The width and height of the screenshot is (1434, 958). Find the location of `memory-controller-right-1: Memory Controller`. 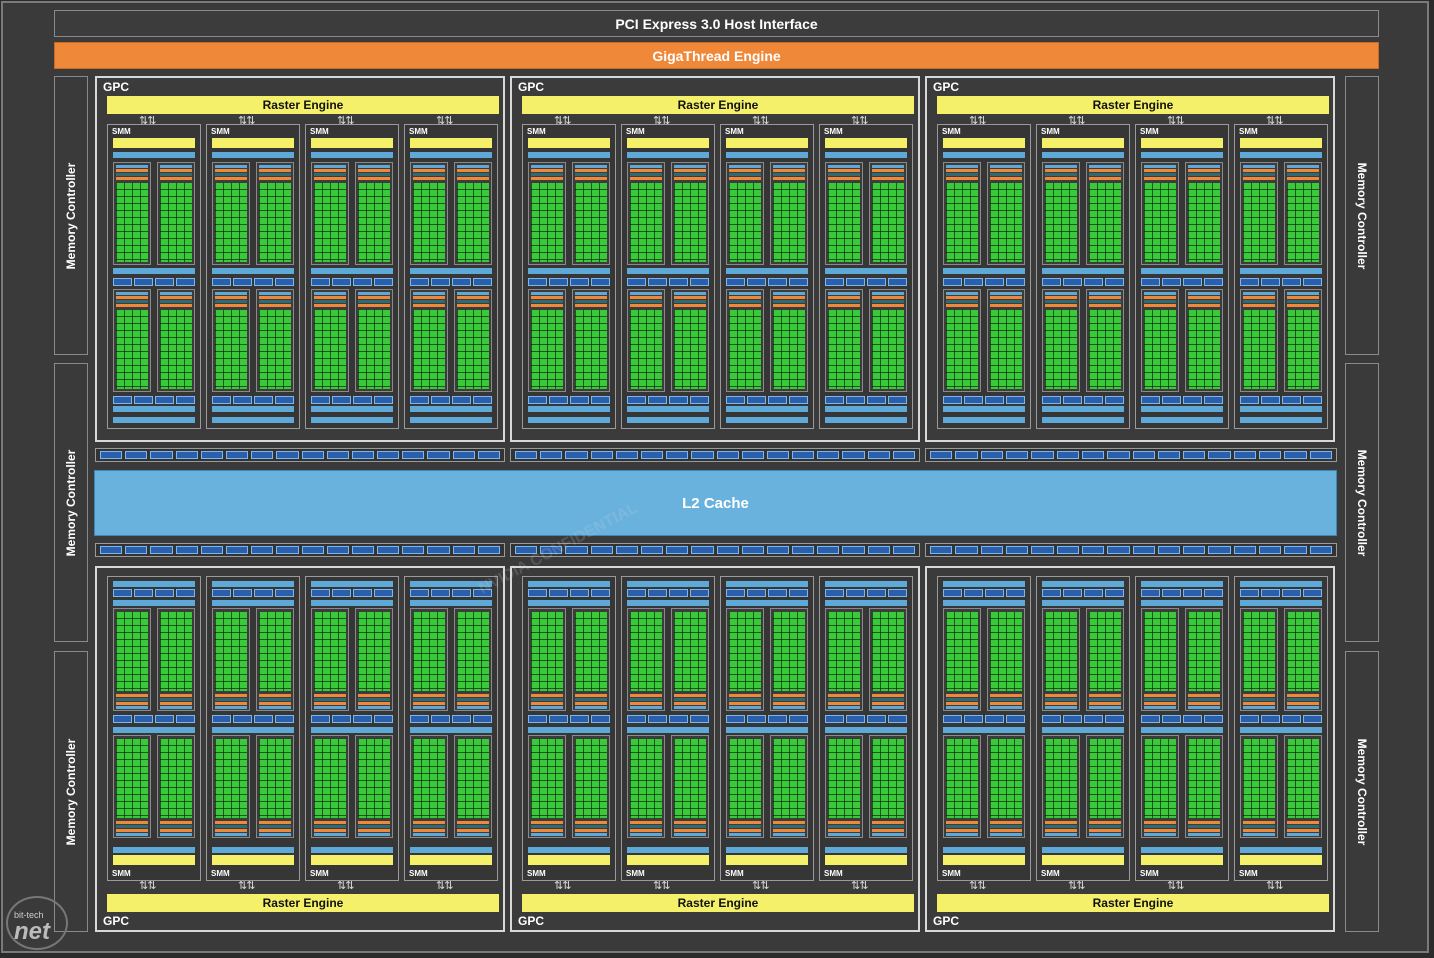

memory-controller-right-1: Memory Controller is located at coordinates (1362, 215).